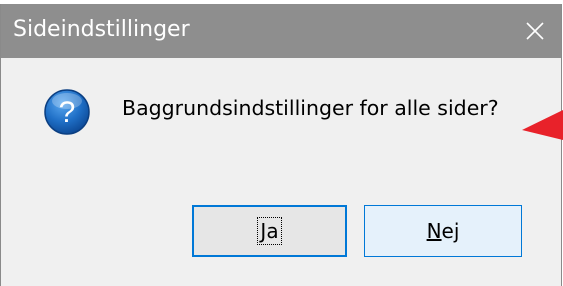 Image resolution: width=563 pixels, height=286 pixels. I want to click on close-button, so click(535, 31).